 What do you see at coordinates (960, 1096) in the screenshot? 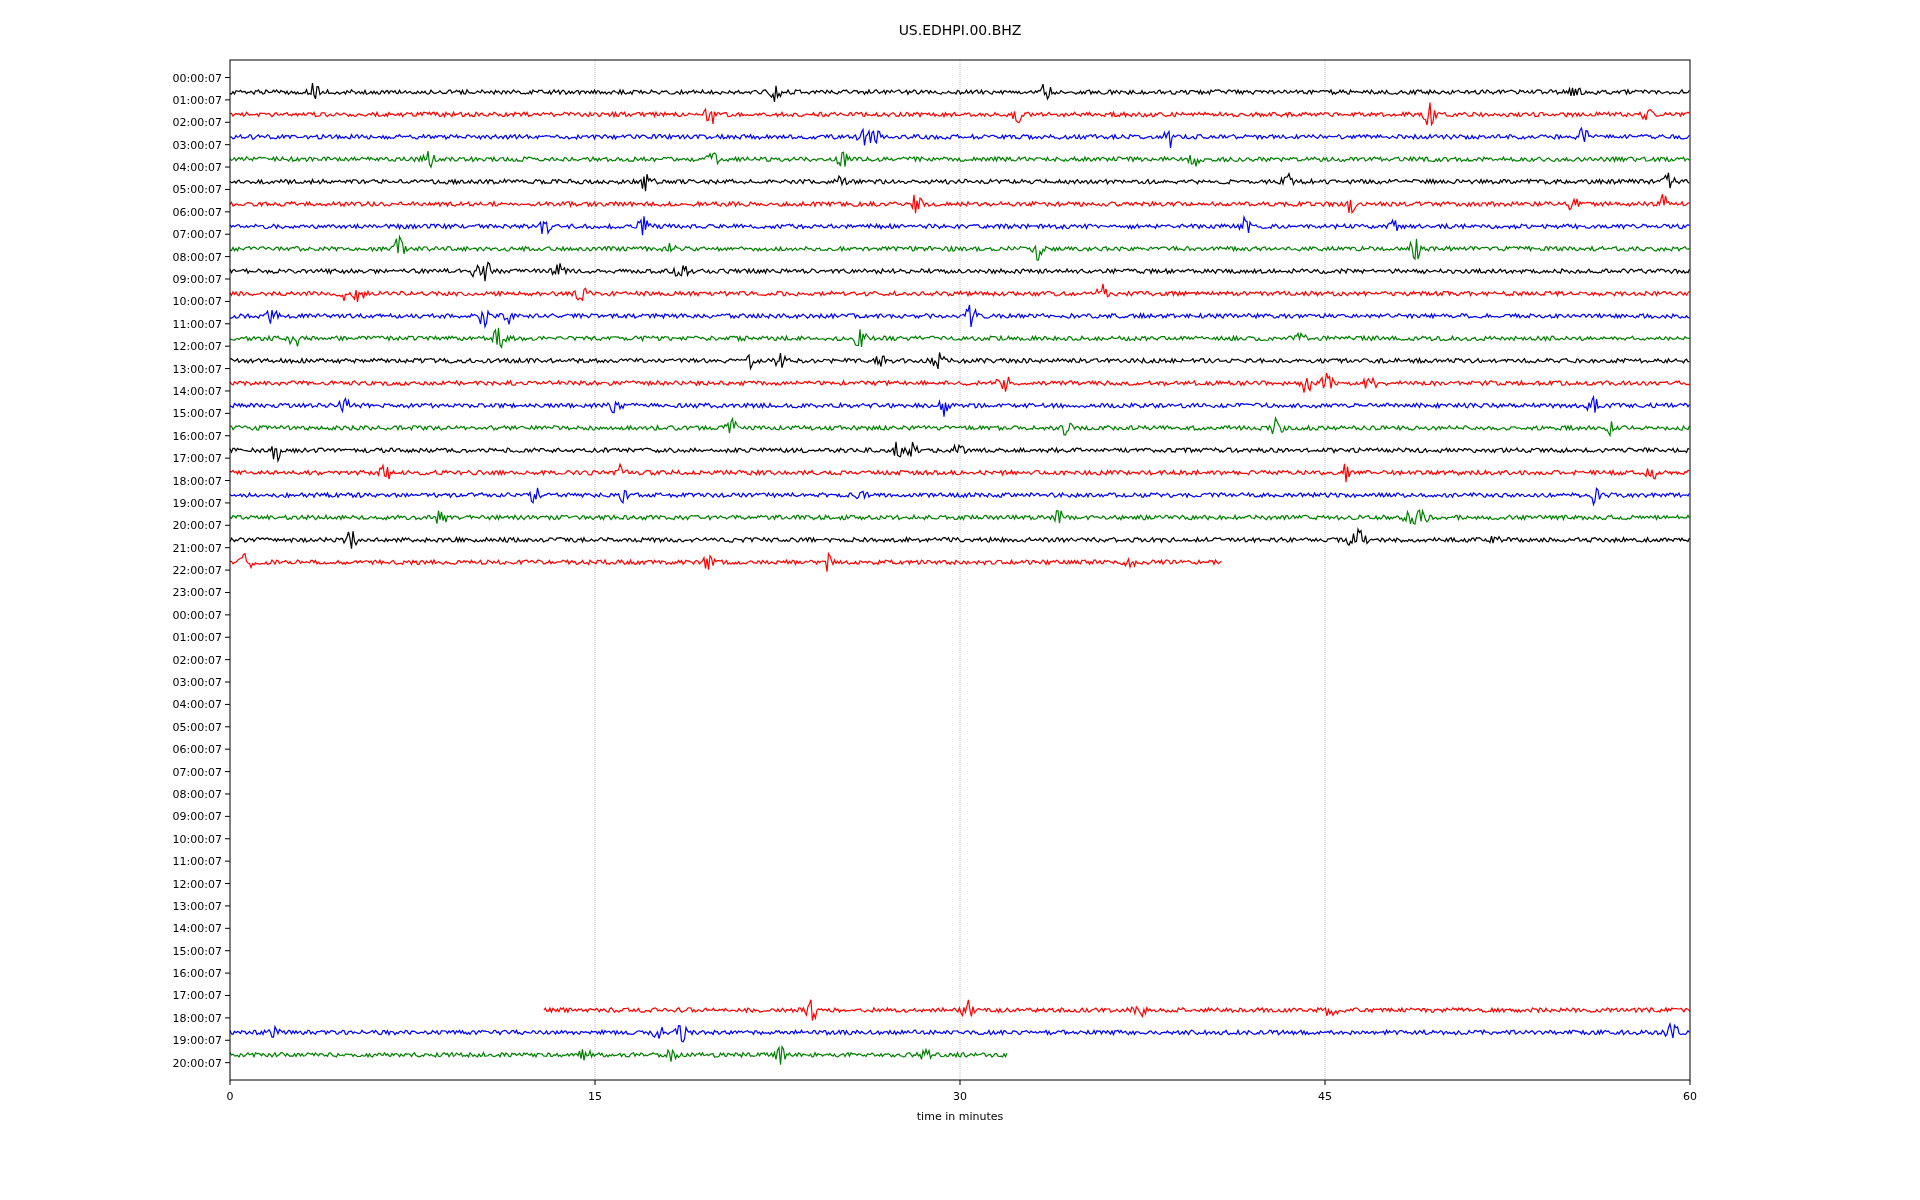
I see `x-tick-label: 30` at bounding box center [960, 1096].